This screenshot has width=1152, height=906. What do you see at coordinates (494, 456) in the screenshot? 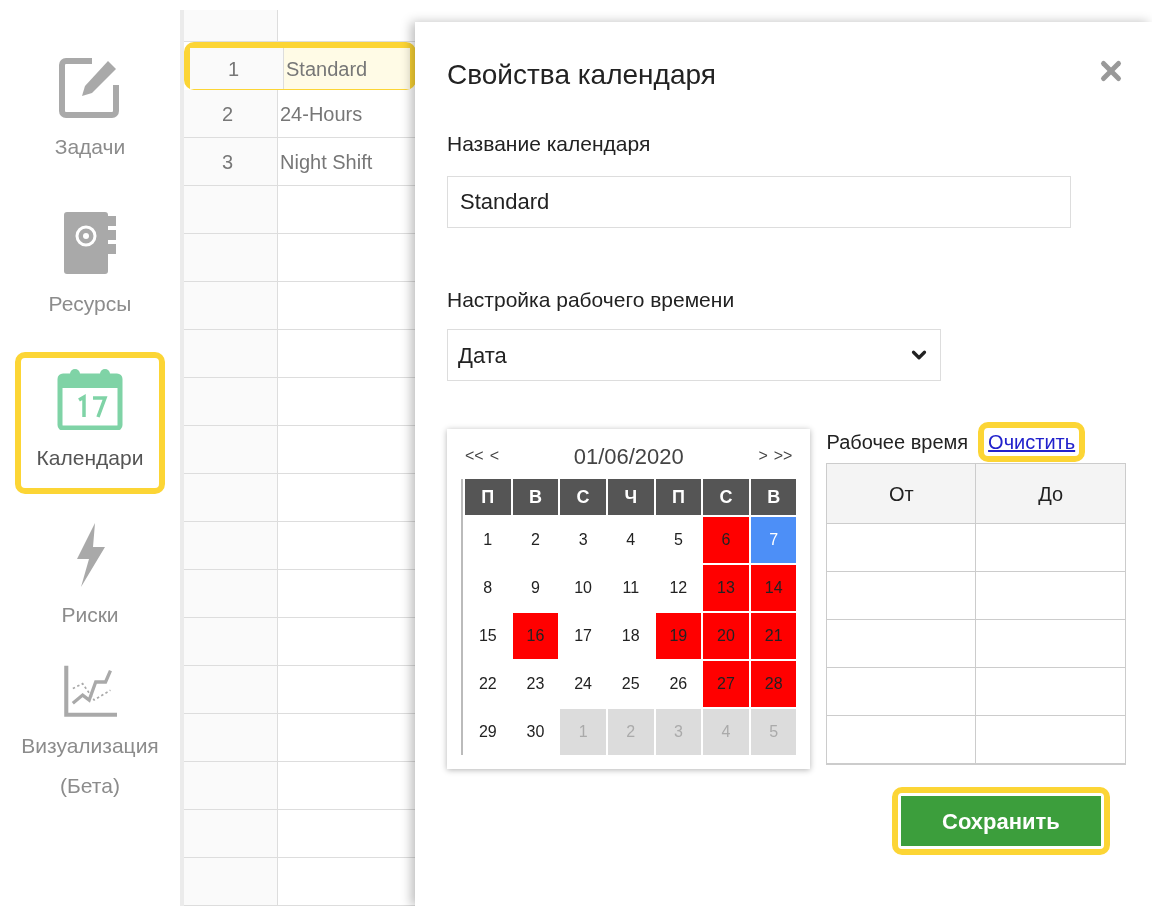
I see `nav-button: <` at bounding box center [494, 456].